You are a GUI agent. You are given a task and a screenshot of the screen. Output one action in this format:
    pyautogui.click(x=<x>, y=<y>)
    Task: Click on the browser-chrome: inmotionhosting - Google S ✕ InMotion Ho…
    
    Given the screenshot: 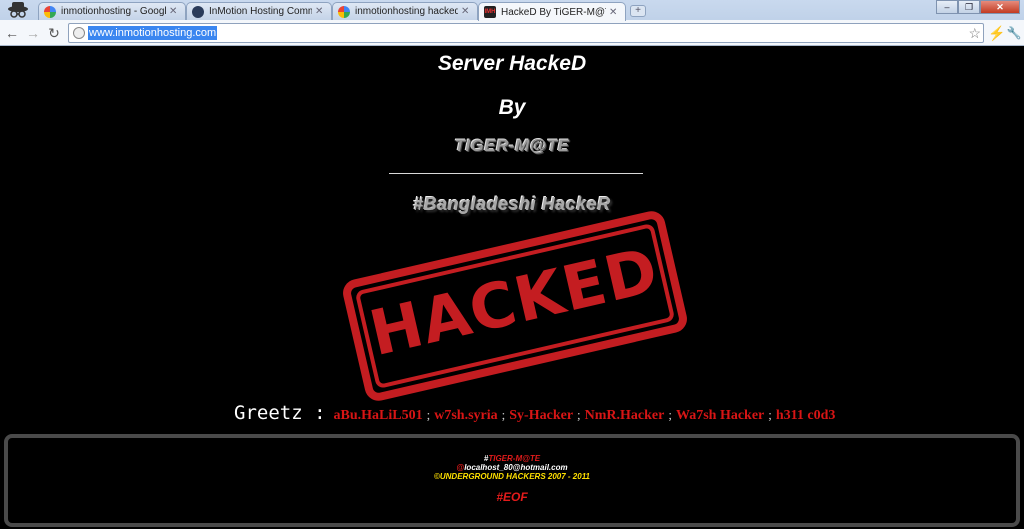 What is the action you would take?
    pyautogui.click(x=512, y=23)
    